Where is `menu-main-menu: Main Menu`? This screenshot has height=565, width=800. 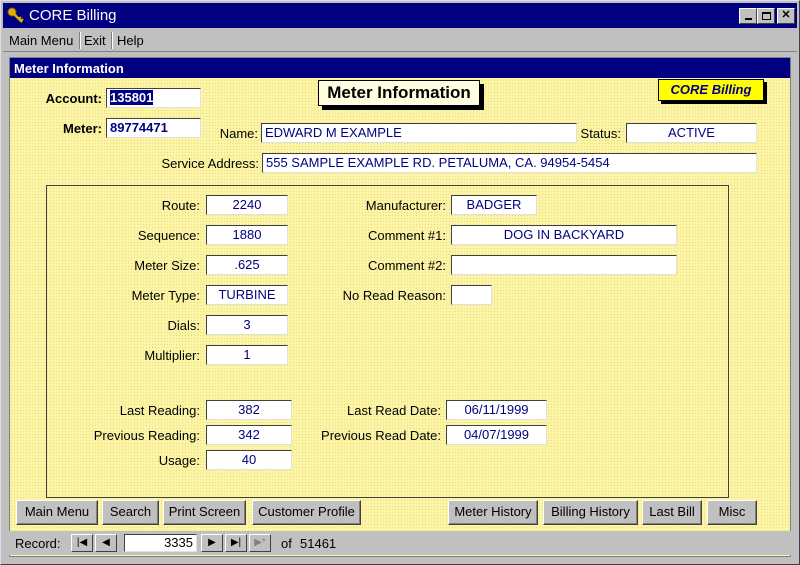 menu-main-menu: Main Menu is located at coordinates (41, 40).